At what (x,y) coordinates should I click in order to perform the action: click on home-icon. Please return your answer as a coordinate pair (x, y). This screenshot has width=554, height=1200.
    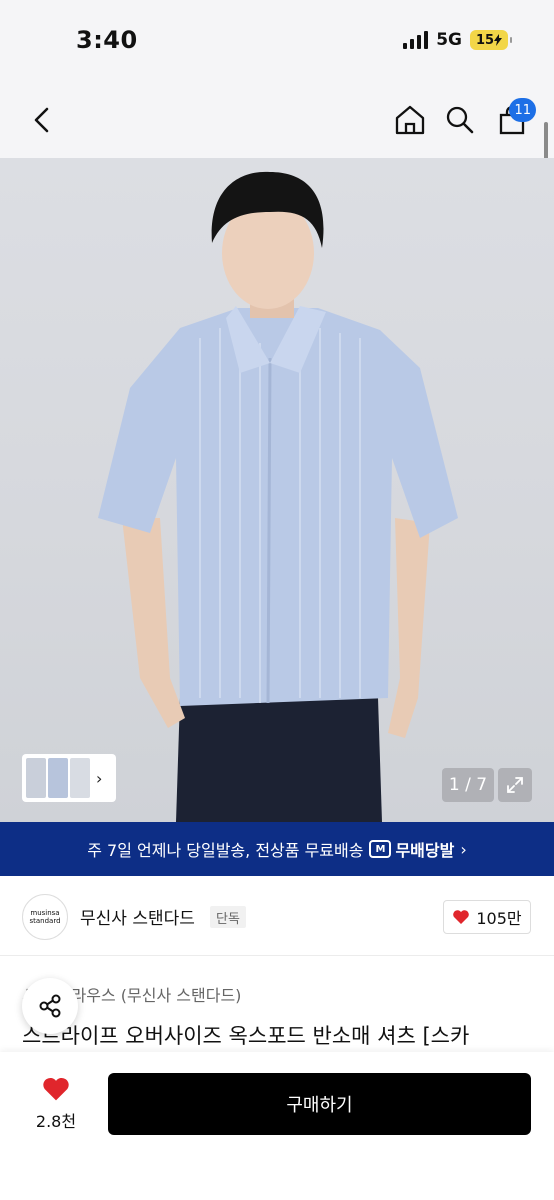
    Looking at the image, I should click on (410, 120).